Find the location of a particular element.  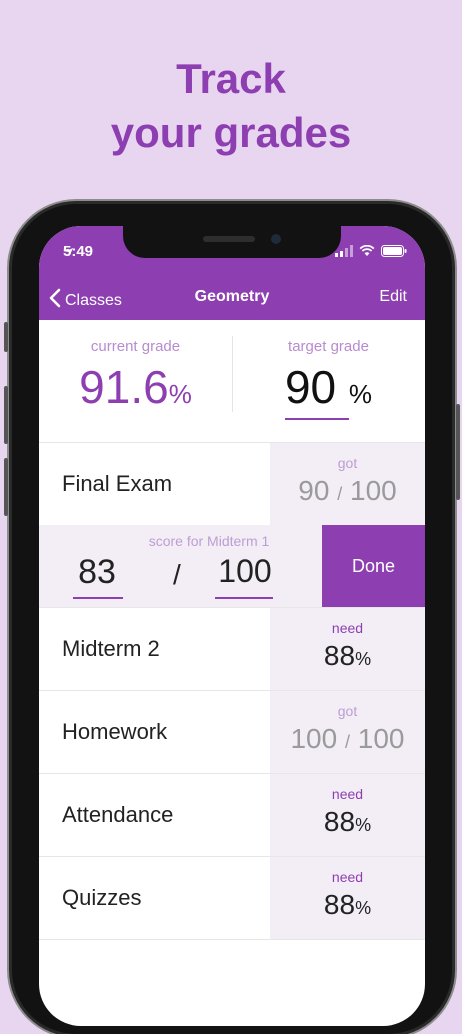

edit-button: Edit is located at coordinates (393, 297).